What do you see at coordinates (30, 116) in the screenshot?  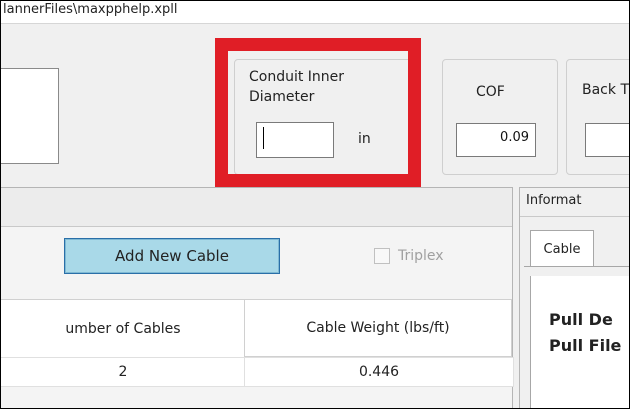 I see `left-input-box` at bounding box center [30, 116].